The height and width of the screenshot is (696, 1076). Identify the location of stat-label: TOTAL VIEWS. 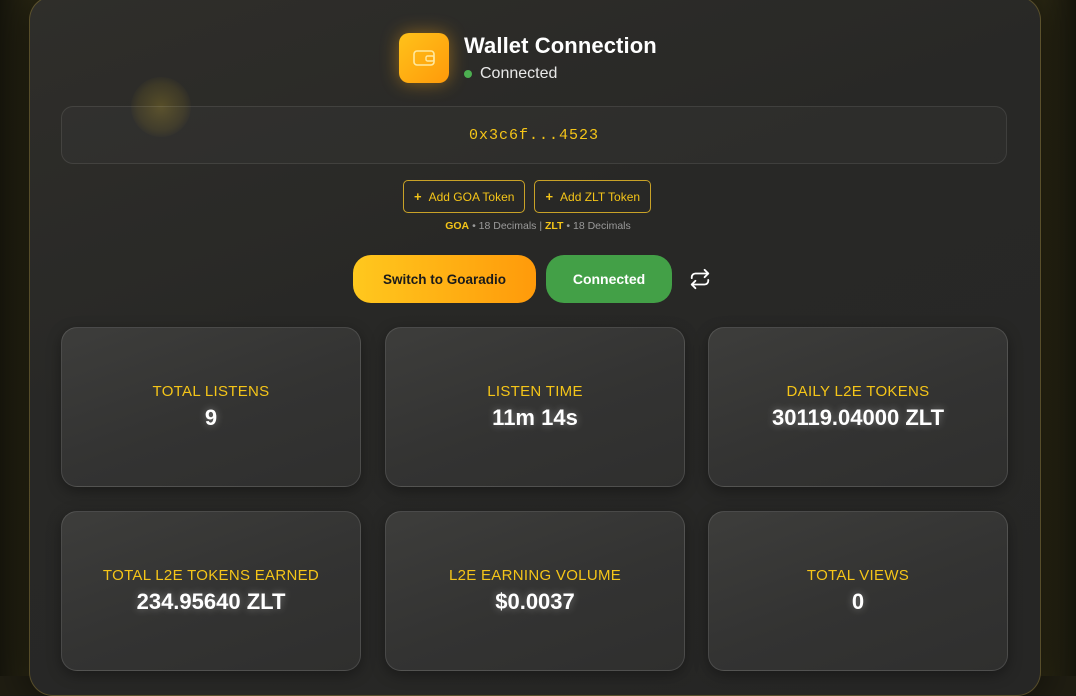
(858, 575).